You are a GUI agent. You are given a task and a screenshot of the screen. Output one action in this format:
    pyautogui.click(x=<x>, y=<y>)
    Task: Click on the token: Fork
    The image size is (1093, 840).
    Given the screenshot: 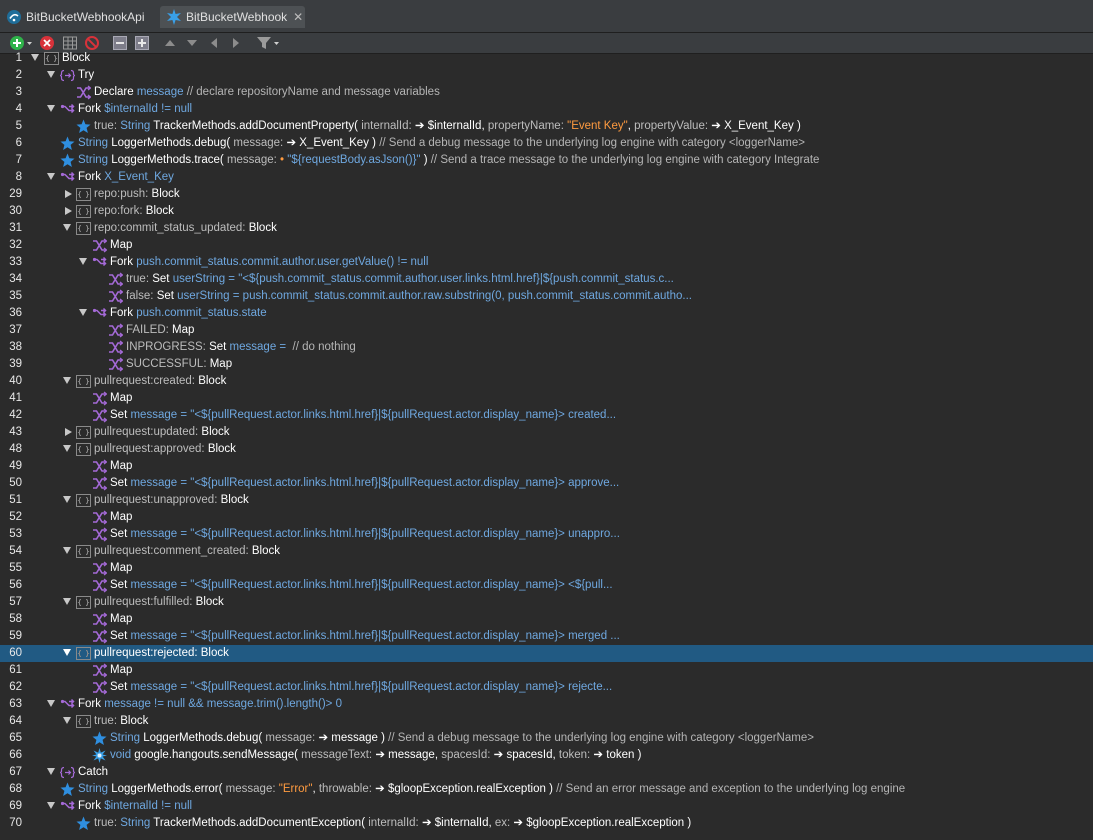 What is the action you would take?
    pyautogui.click(x=91, y=806)
    